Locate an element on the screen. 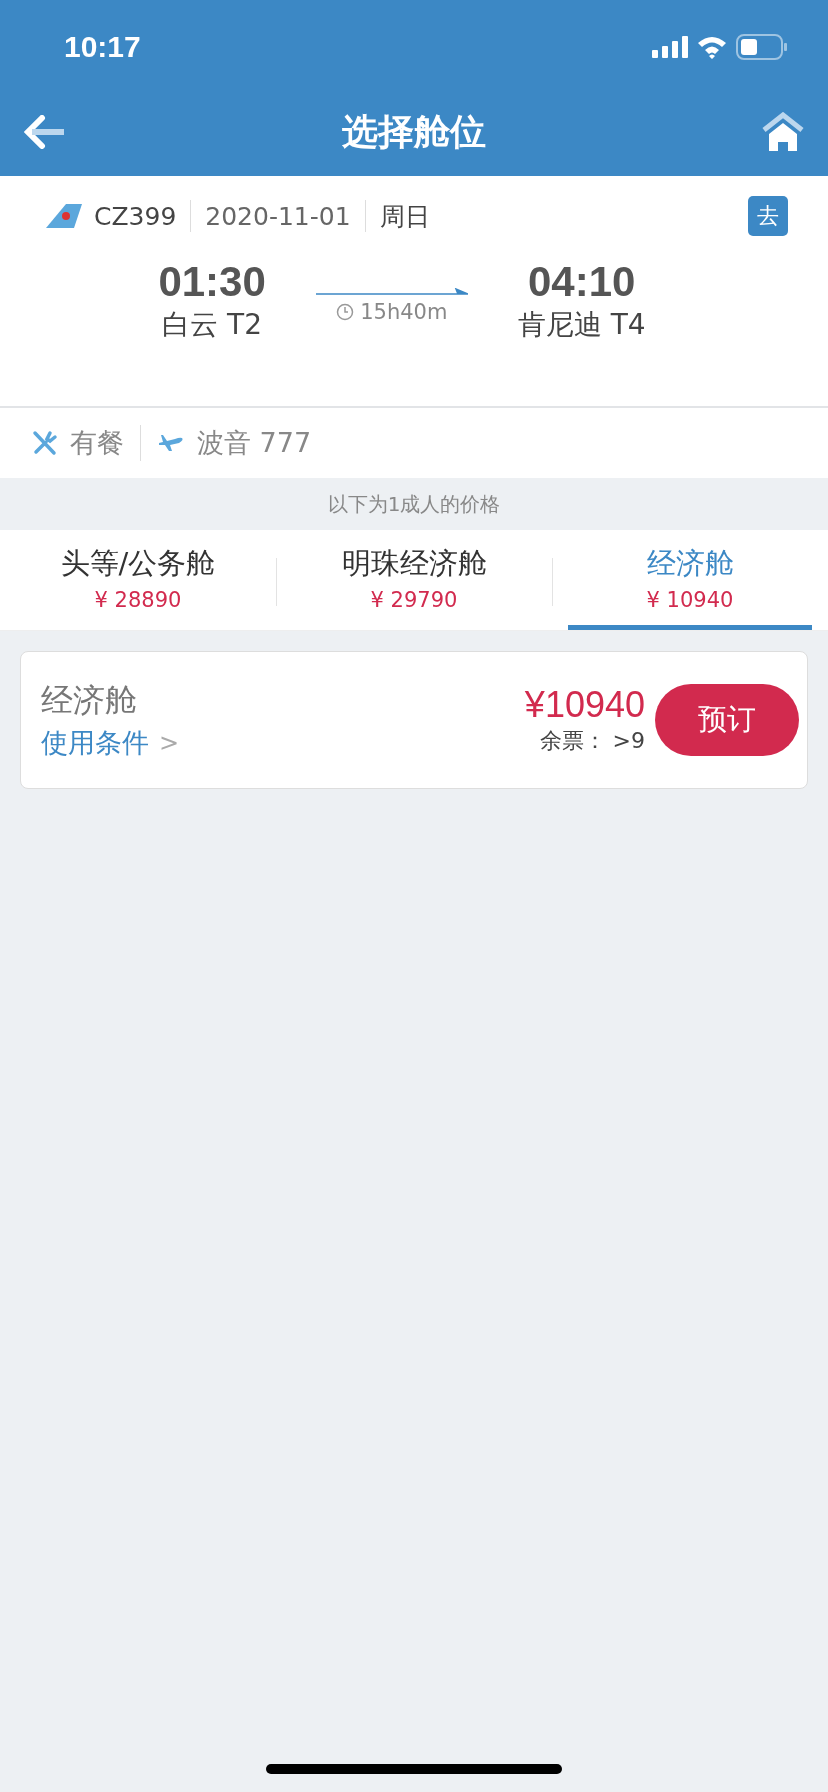  cabin-tab: 经济舱 ¥ 10940 is located at coordinates (690, 580).